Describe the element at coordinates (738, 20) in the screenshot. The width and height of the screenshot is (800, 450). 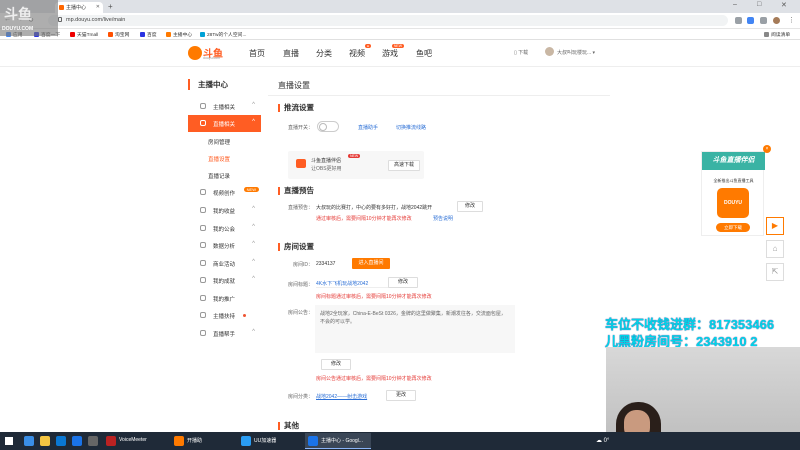
I see `extension-icon` at that location.